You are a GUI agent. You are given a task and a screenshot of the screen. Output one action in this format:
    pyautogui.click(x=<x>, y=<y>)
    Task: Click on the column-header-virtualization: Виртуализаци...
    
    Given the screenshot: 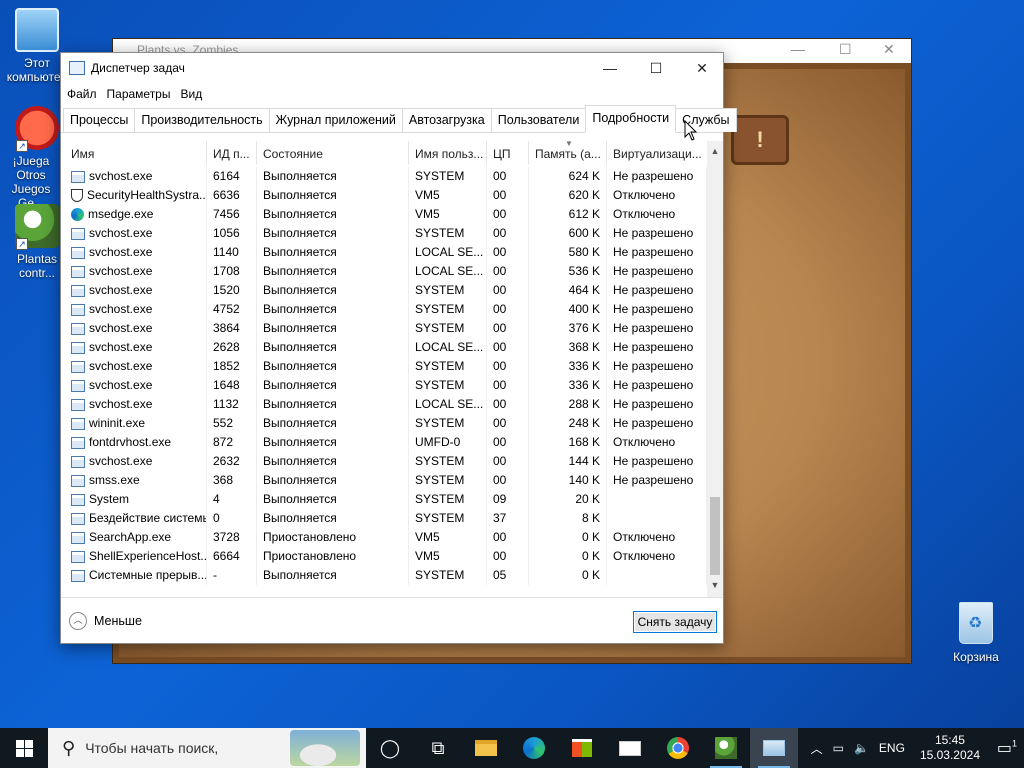 What is the action you would take?
    pyautogui.click(x=657, y=153)
    